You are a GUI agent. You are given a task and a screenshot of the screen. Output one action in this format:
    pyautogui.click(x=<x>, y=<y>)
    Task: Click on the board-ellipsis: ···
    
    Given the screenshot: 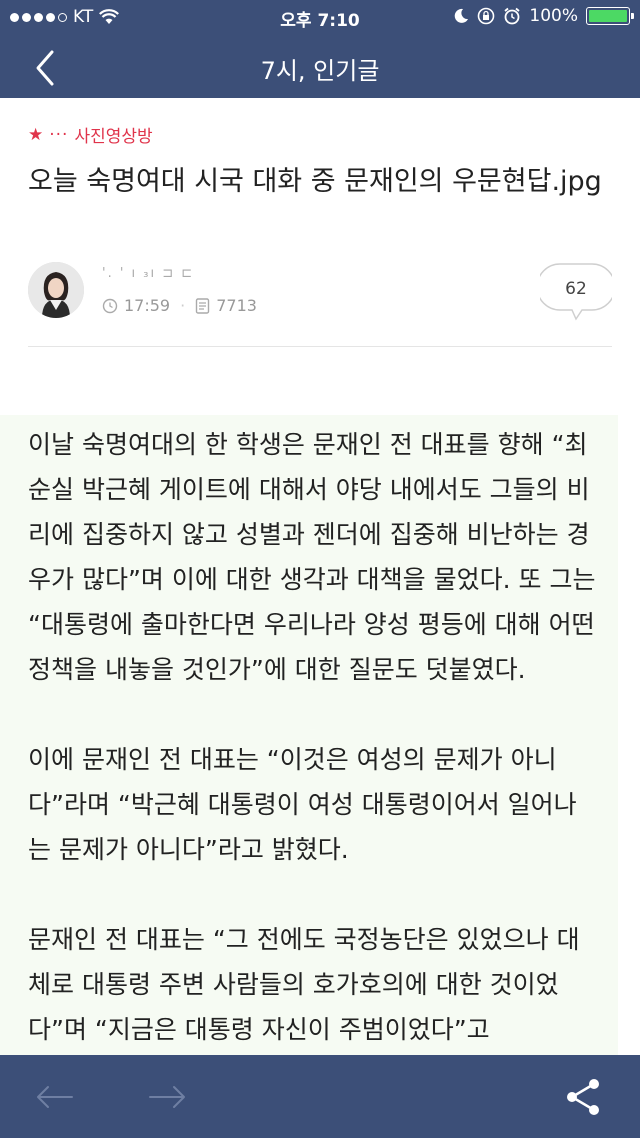 What is the action you would take?
    pyautogui.click(x=59, y=134)
    